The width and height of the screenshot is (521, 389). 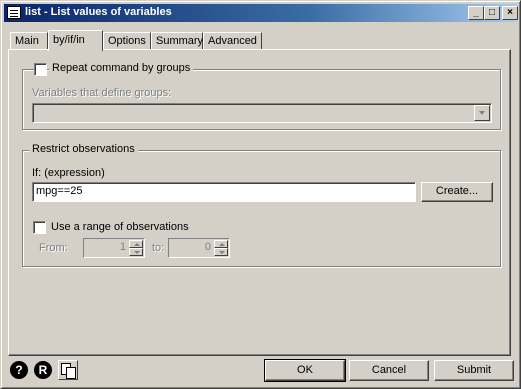 I want to click on window-list-icon, so click(x=14, y=12).